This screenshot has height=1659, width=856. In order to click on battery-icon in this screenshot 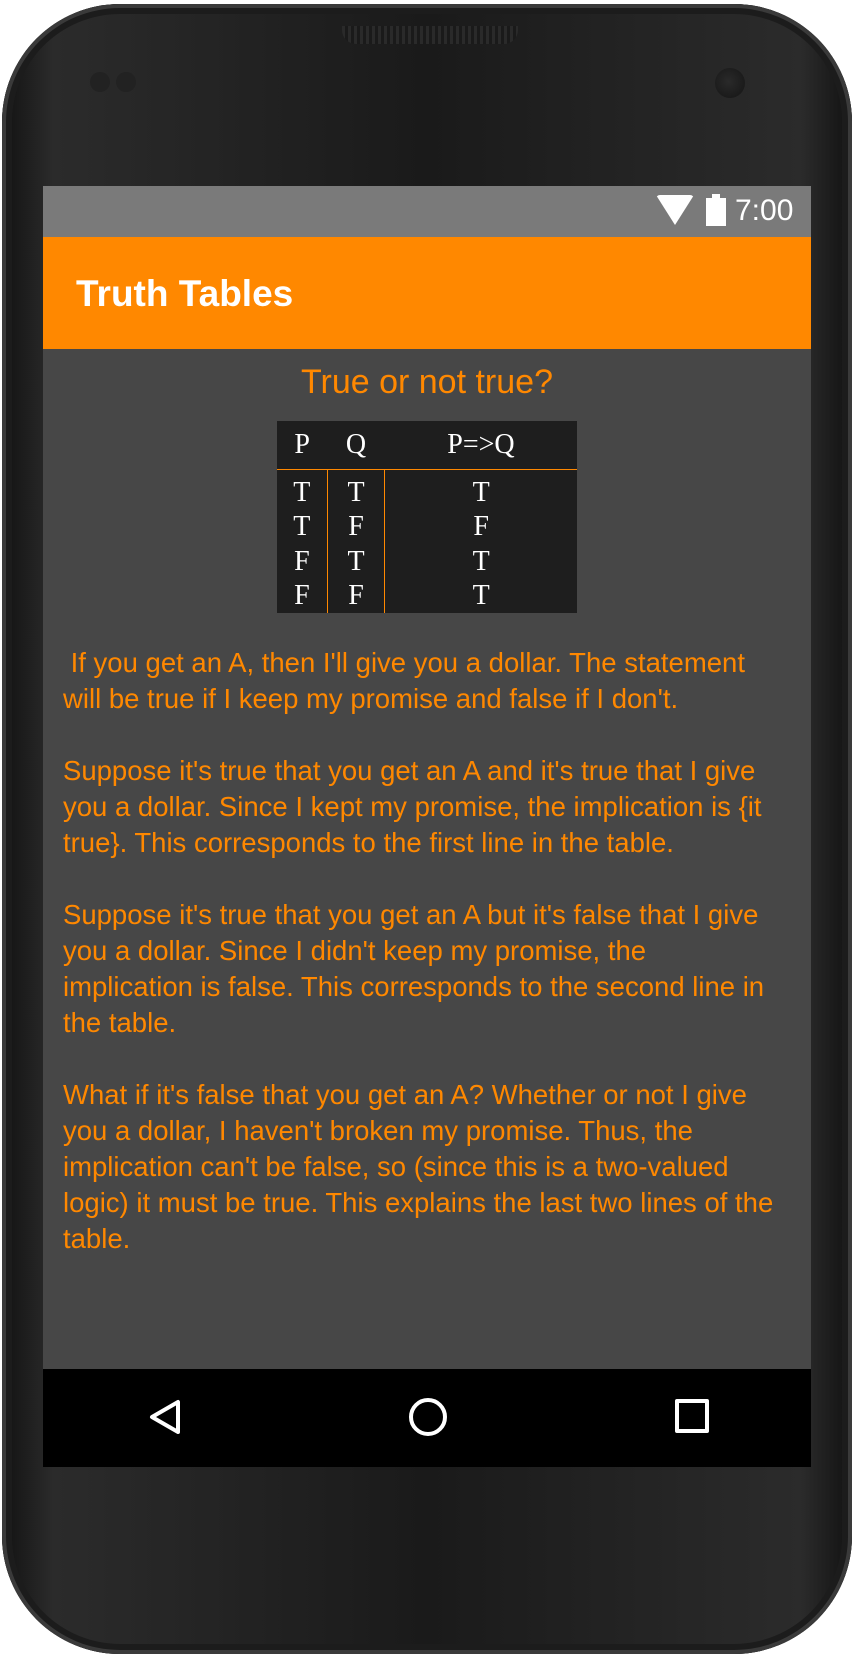, I will do `click(716, 210)`.